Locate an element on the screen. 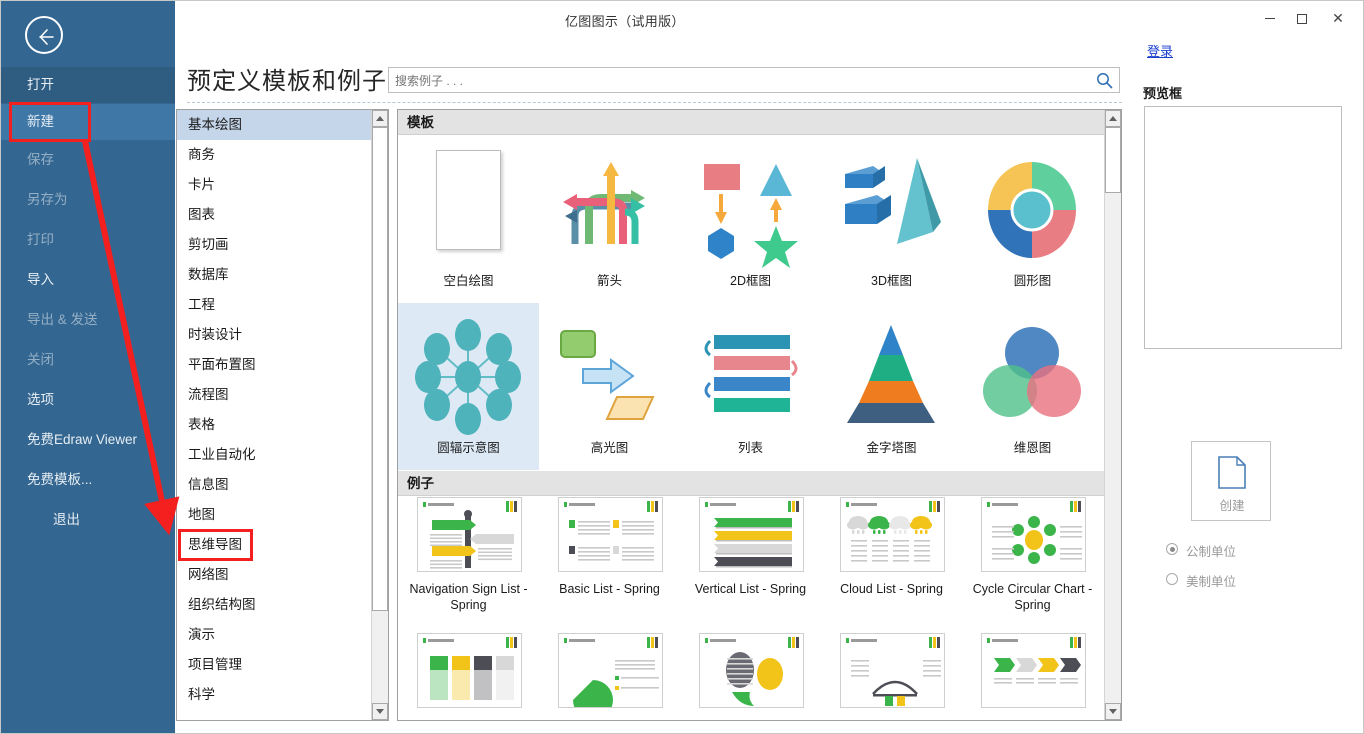  template-card: 箭头 is located at coordinates (609, 219).